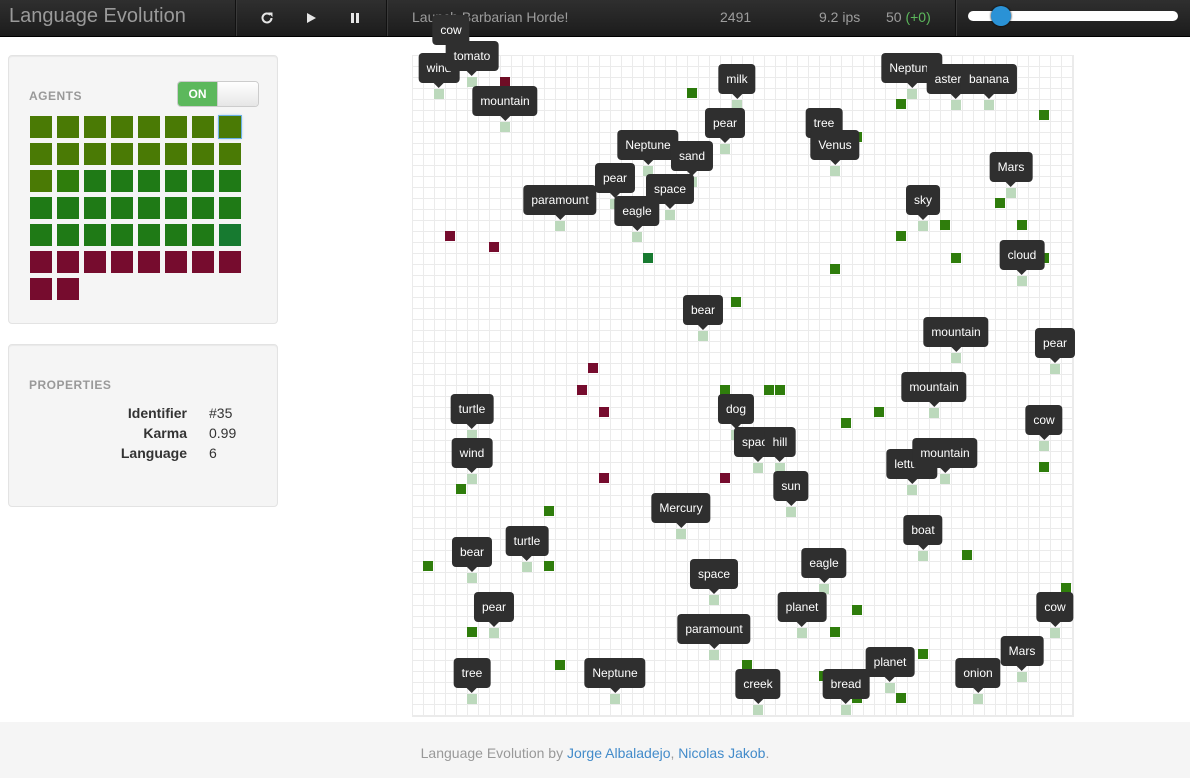 The width and height of the screenshot is (1190, 784). I want to click on reset-button, so click(267, 18).